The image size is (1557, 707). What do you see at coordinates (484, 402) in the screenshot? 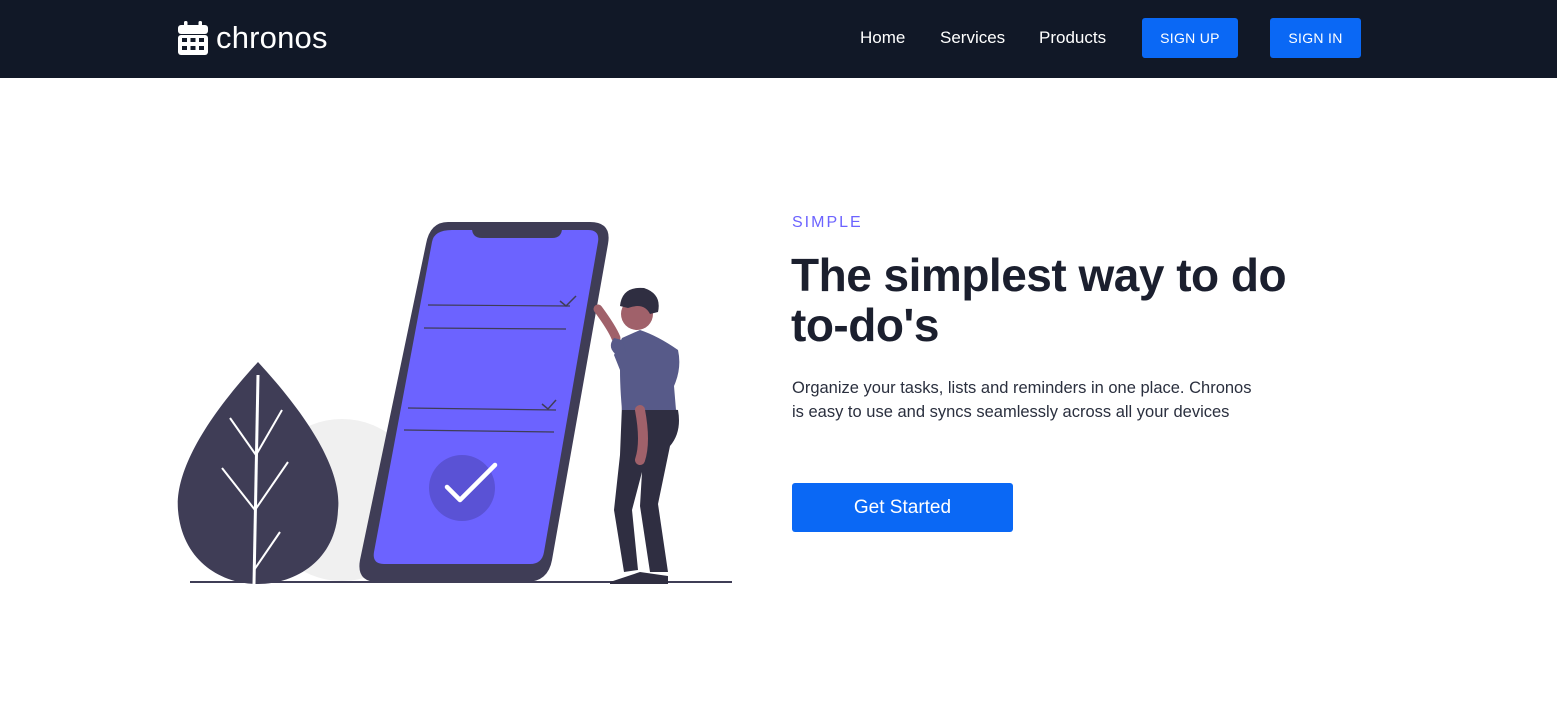
I see `phone` at bounding box center [484, 402].